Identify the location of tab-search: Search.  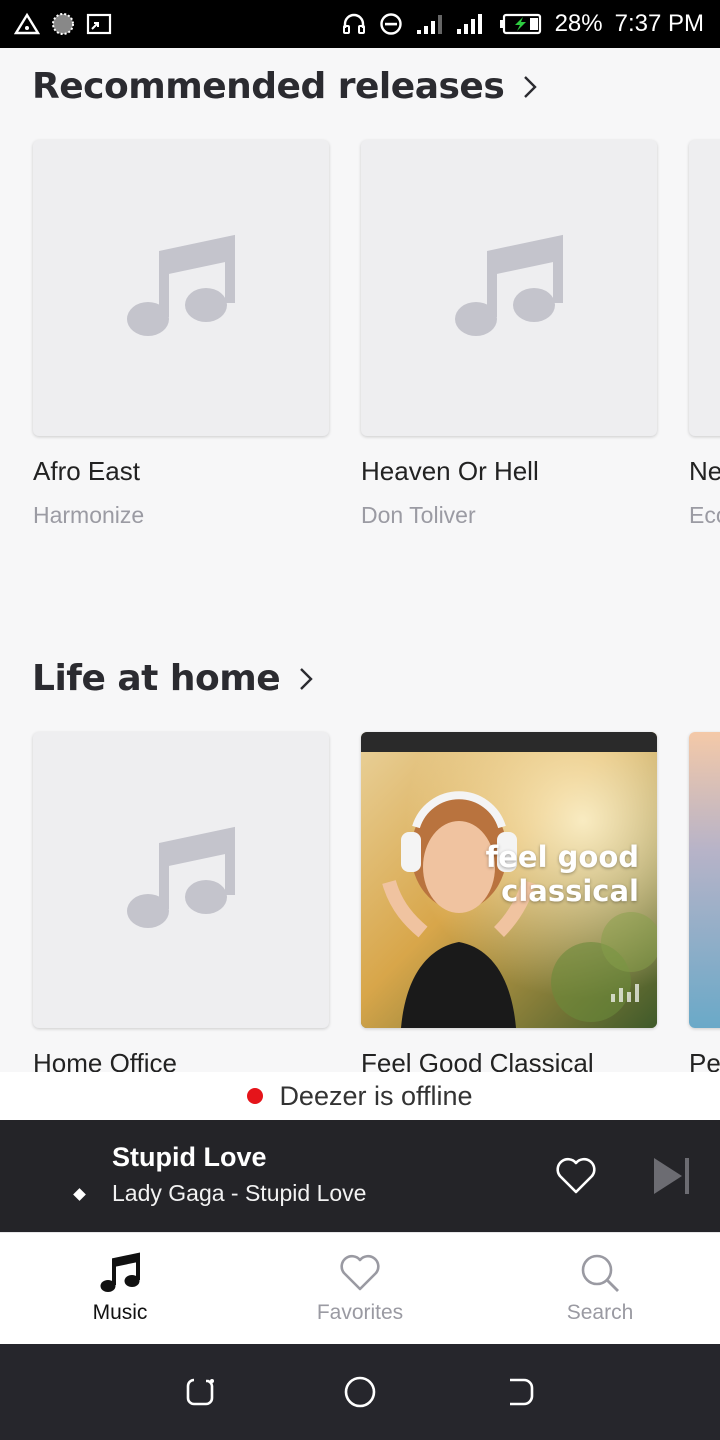
(600, 1288).